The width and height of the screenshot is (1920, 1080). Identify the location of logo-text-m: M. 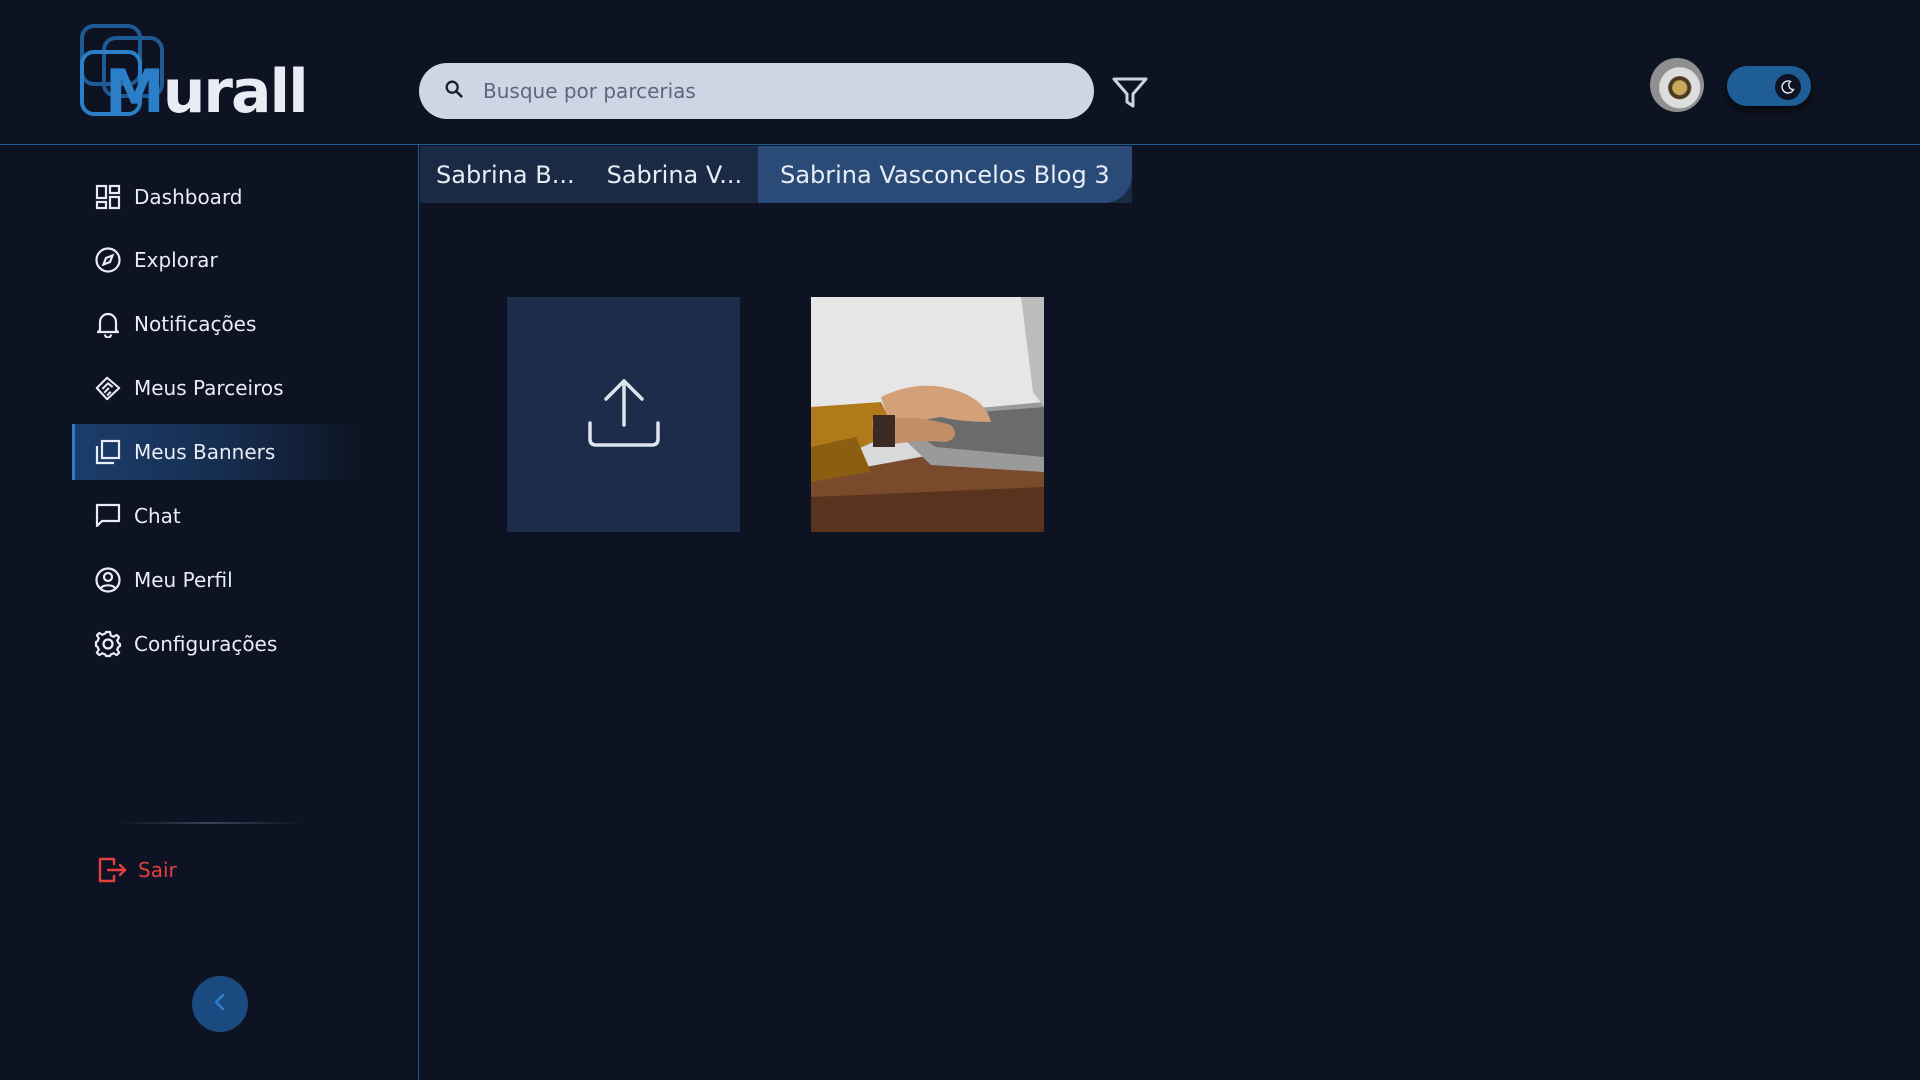
(135, 92).